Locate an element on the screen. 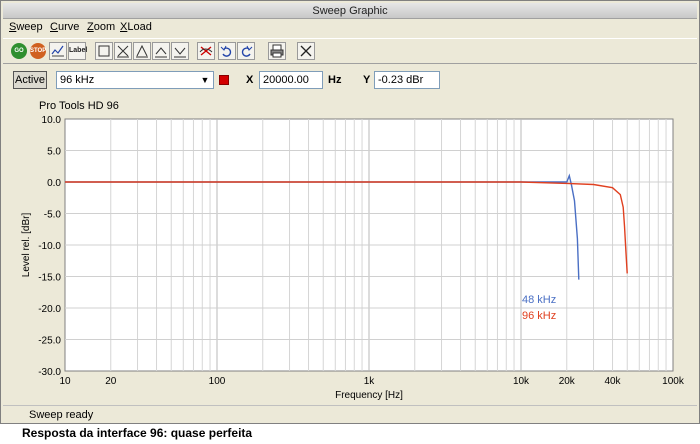 This screenshot has width=700, height=444. delete-curve-icon is located at coordinates (206, 51).